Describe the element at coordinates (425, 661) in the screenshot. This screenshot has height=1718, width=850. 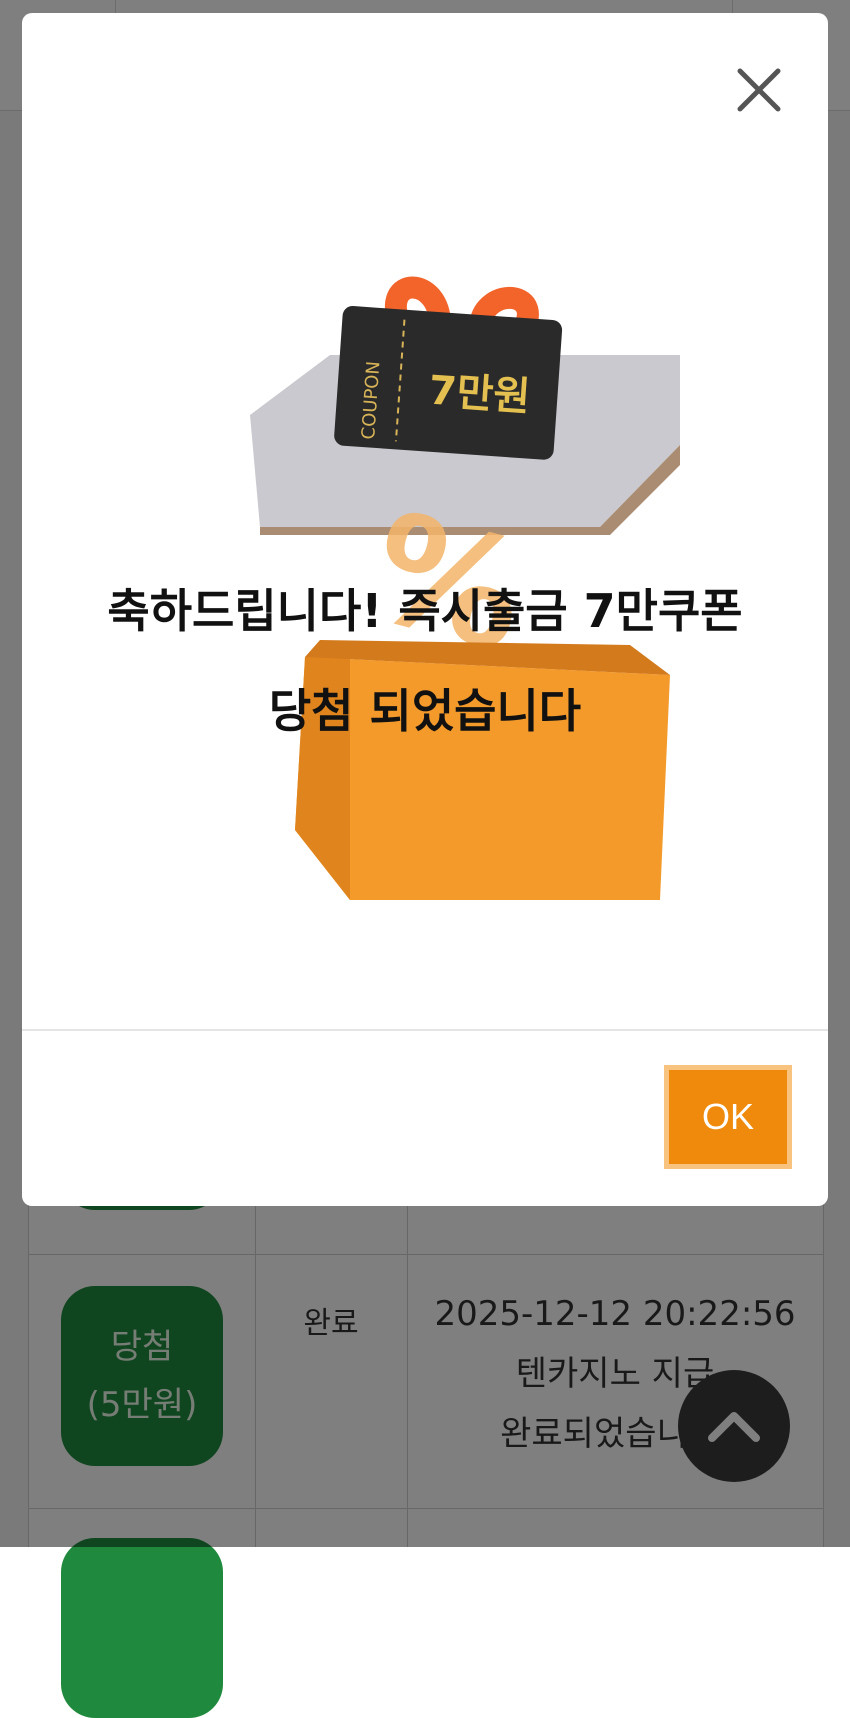
I see `congratulation-message: 축하드립니다! 즉시출금 7만쿠폰 당첨 되었습니다` at that location.